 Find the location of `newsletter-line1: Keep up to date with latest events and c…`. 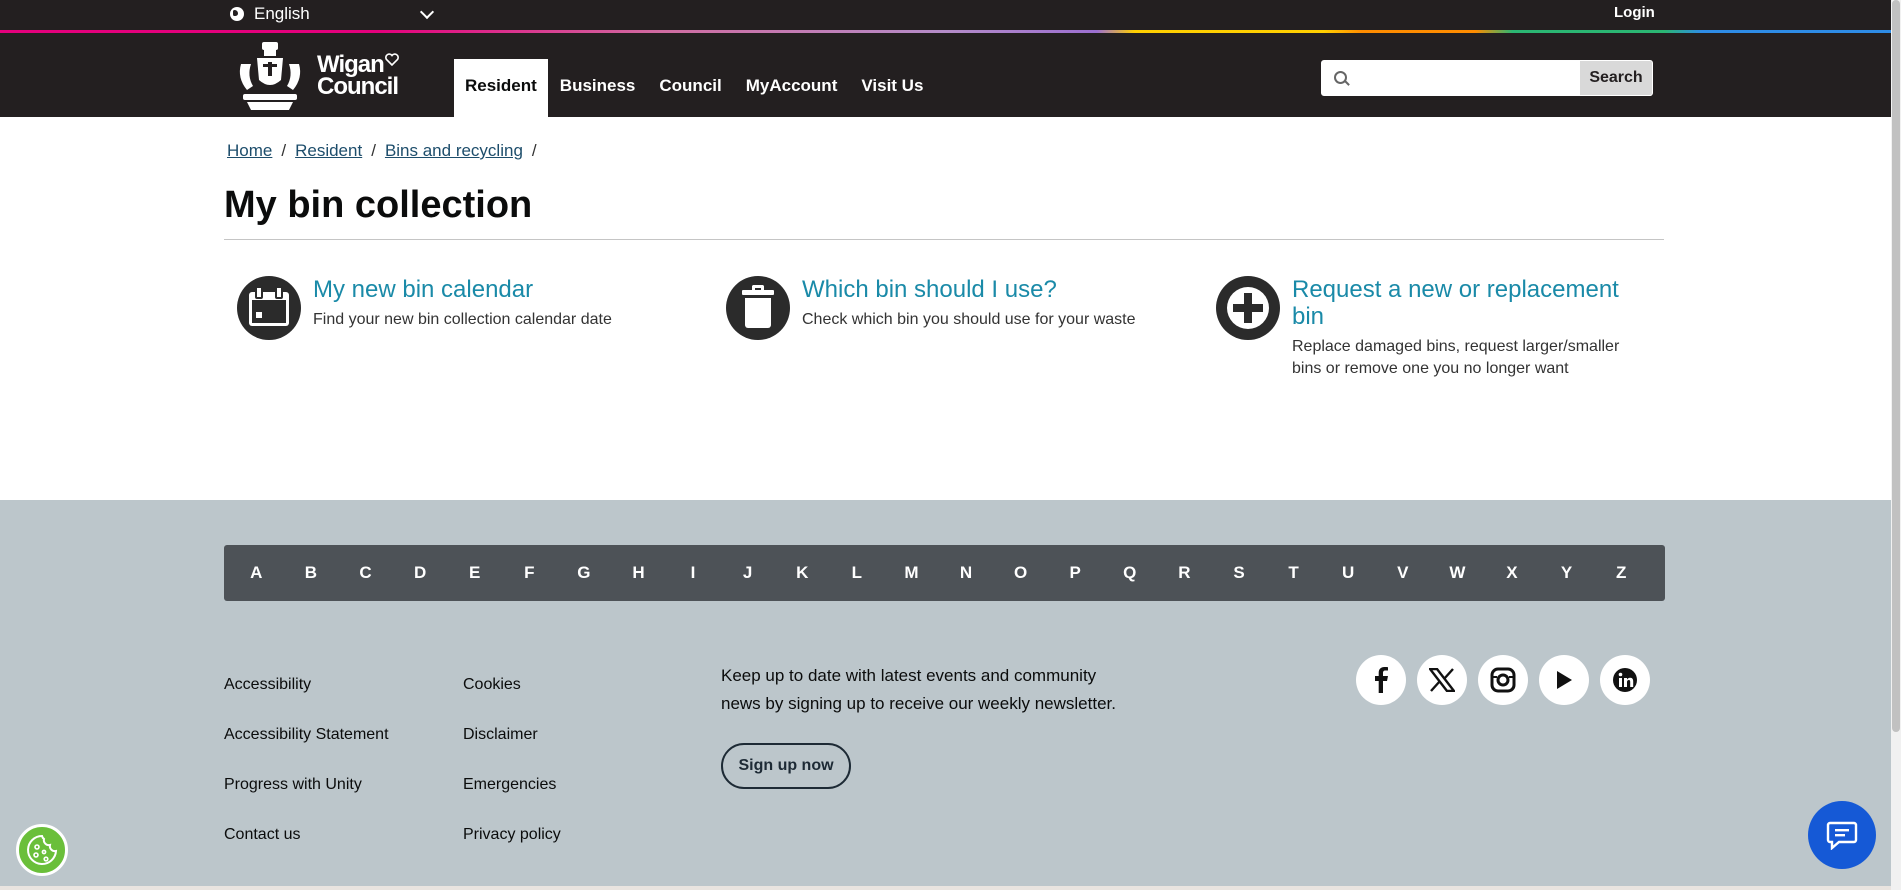

newsletter-line1: Keep up to date with latest events and c… is located at coordinates (909, 675).